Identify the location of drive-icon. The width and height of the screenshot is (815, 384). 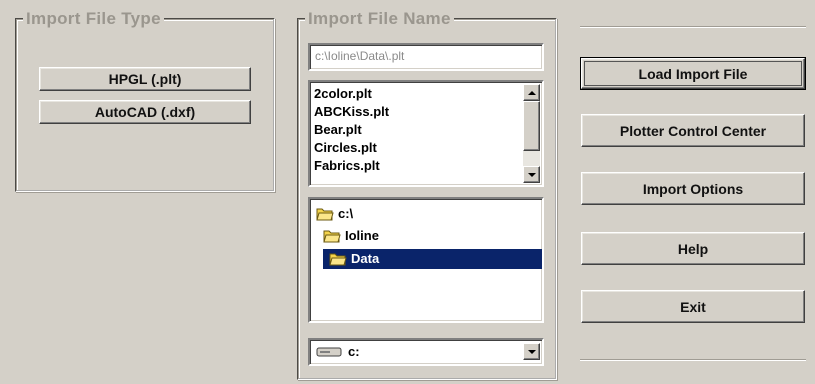
(329, 352).